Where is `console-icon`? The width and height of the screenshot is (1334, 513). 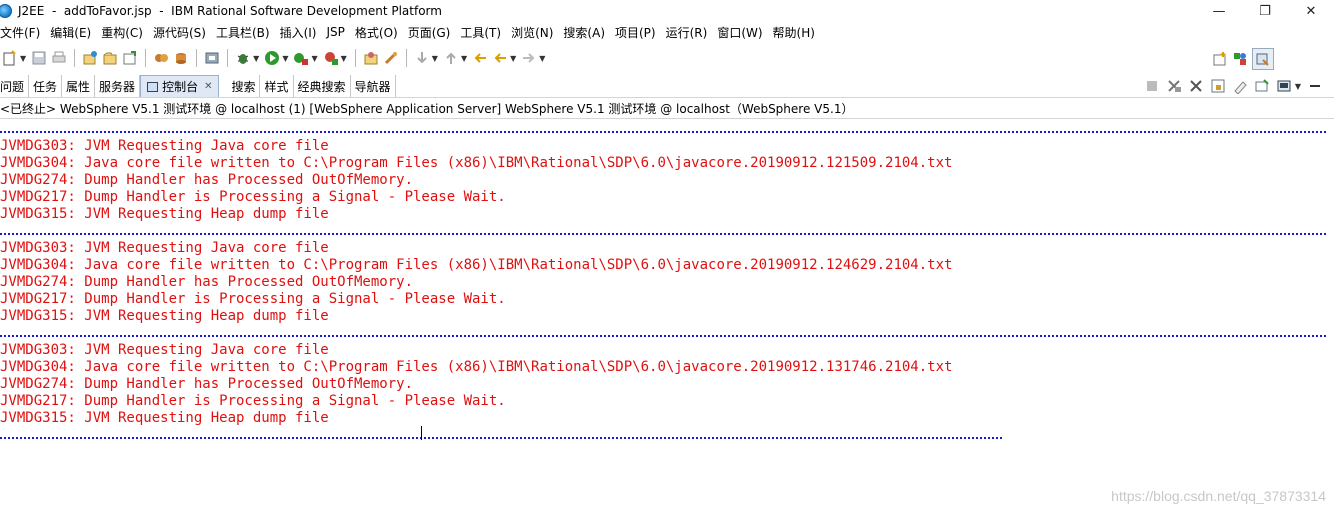
console-icon is located at coordinates (153, 86).